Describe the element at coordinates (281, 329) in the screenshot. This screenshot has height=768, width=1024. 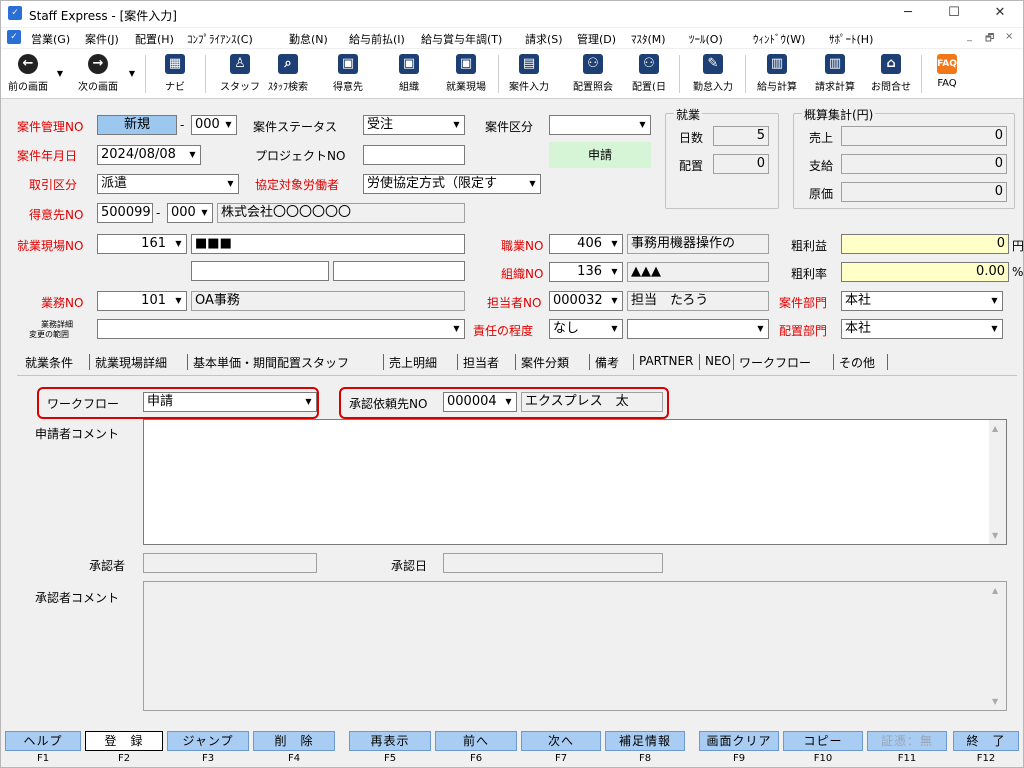
I see `work-detail-select` at that location.